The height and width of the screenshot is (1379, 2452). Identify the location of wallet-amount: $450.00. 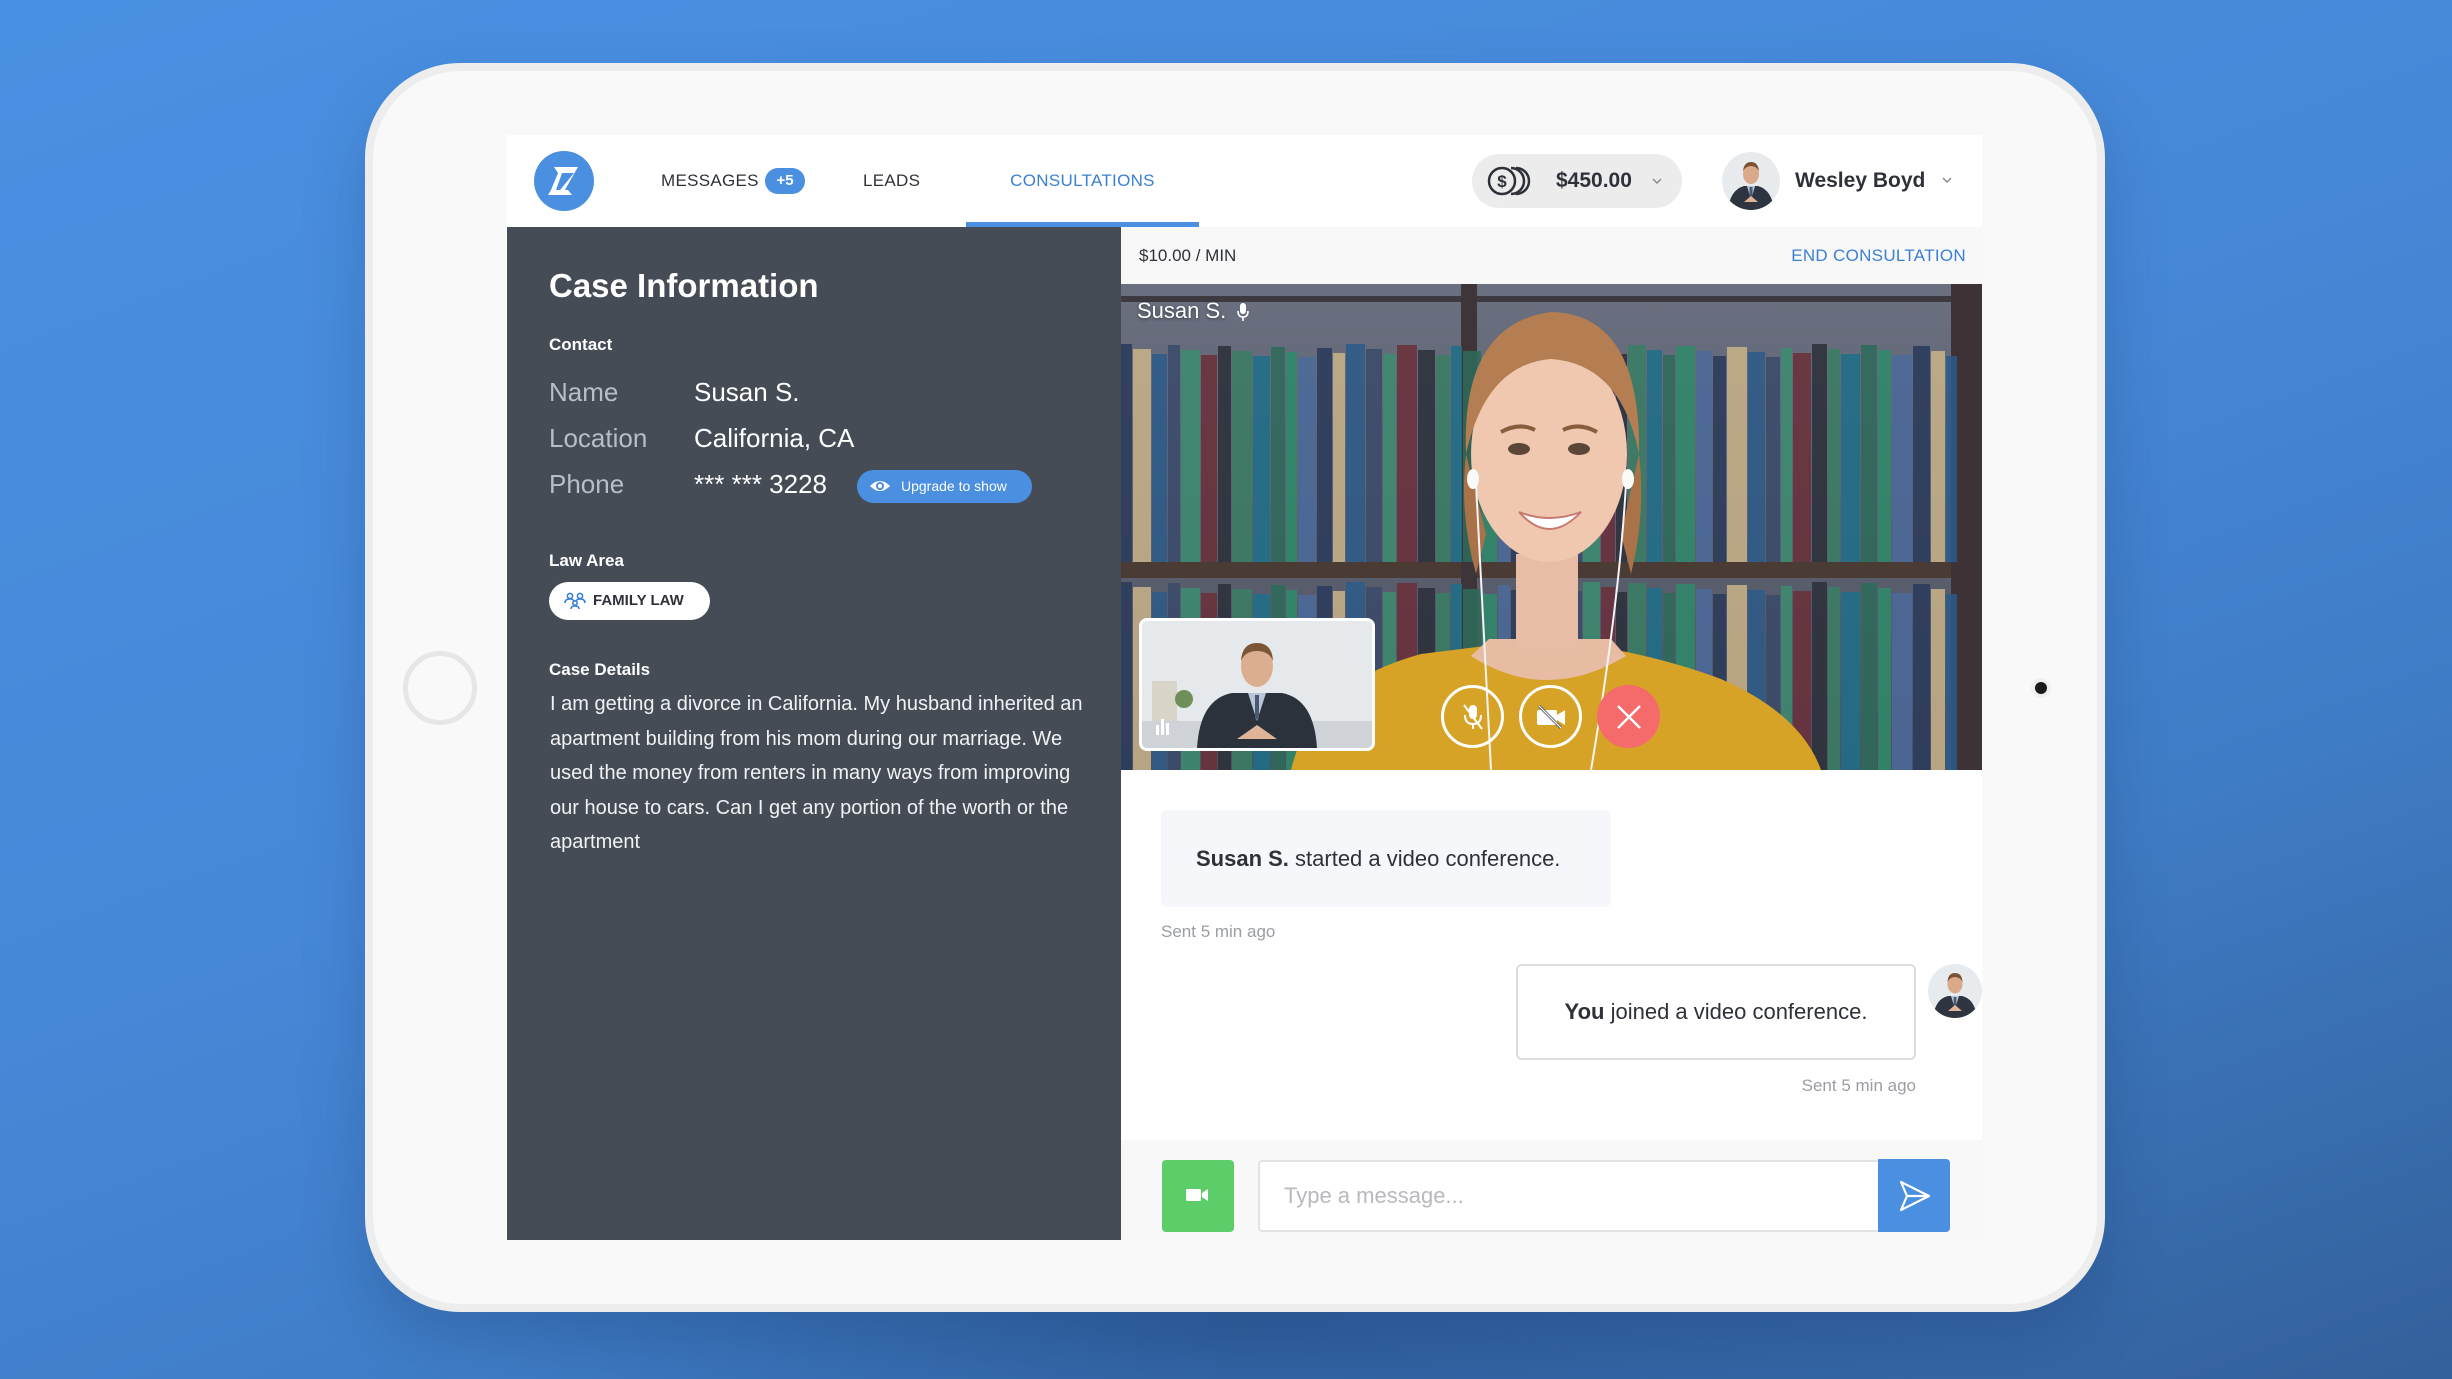
(1594, 180).